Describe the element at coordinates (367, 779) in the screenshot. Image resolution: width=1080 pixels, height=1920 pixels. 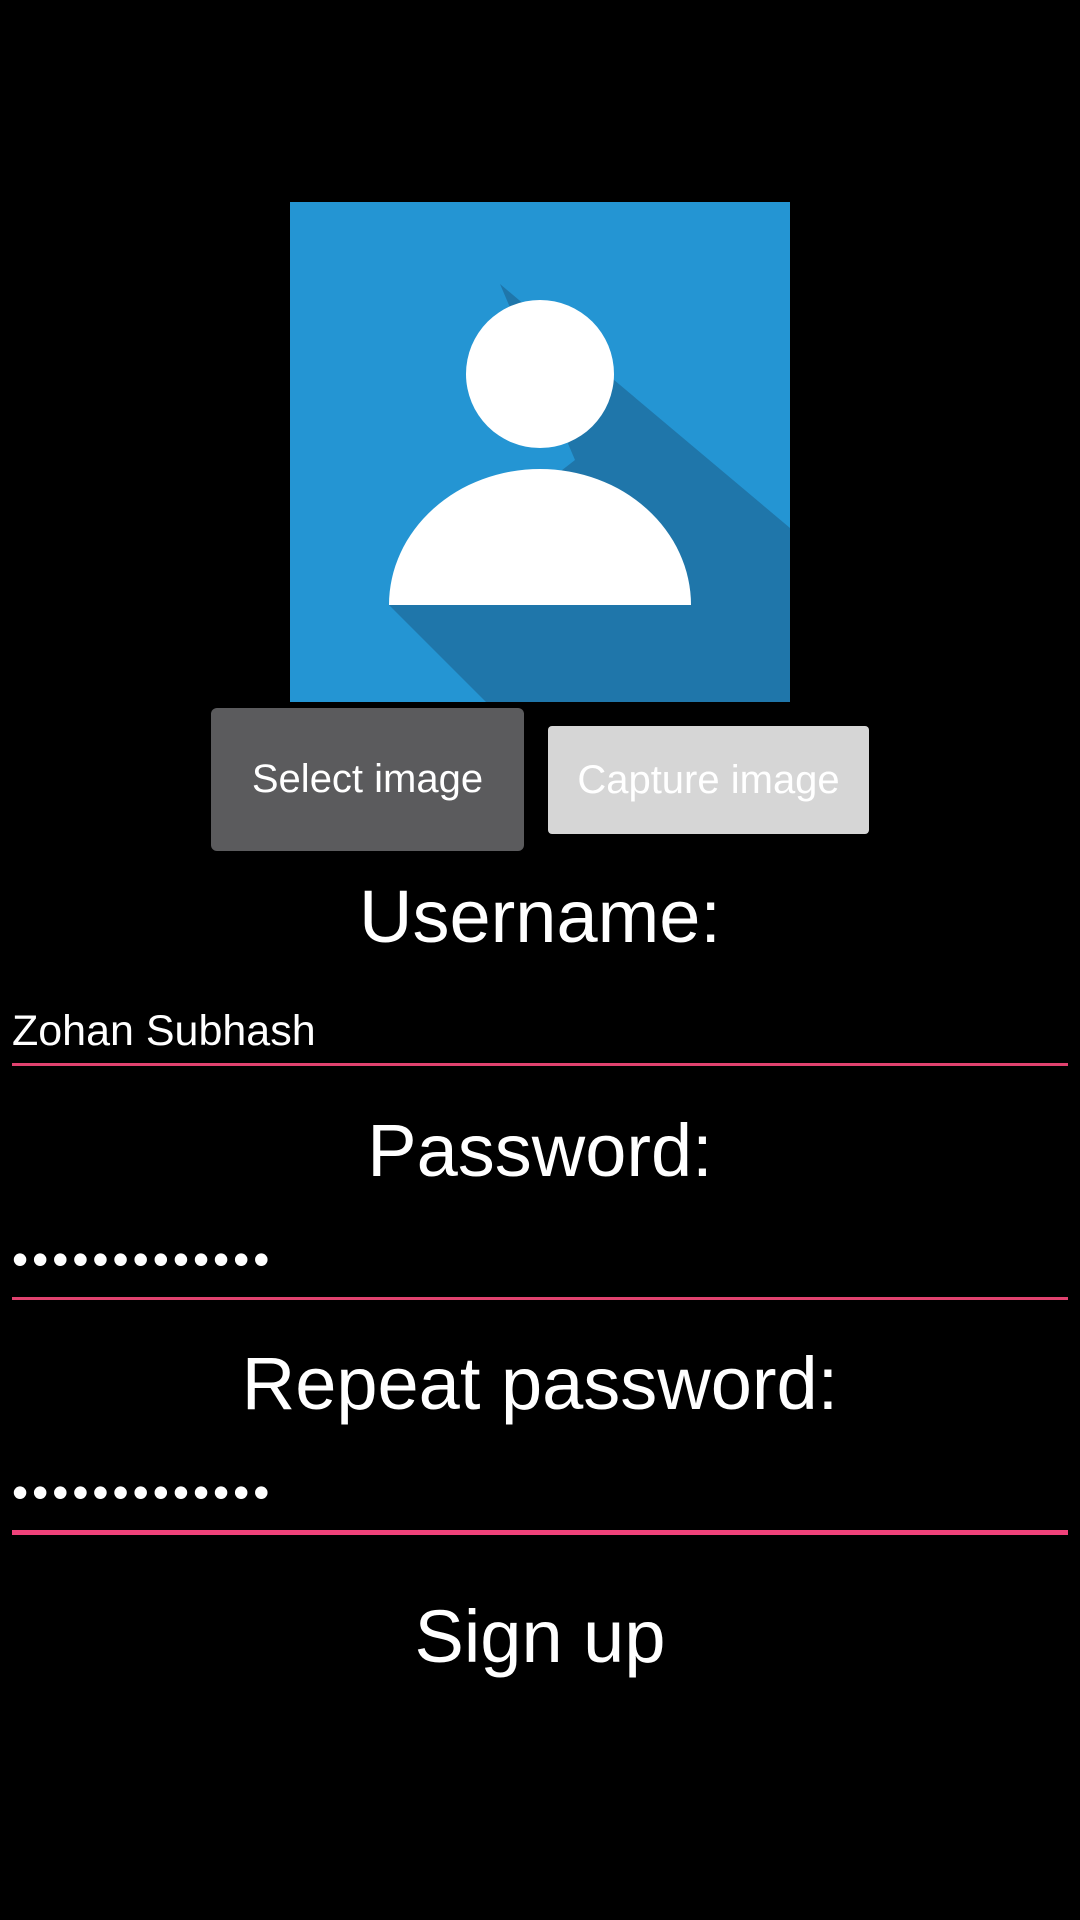
I see `select-image-button: Select image` at that location.